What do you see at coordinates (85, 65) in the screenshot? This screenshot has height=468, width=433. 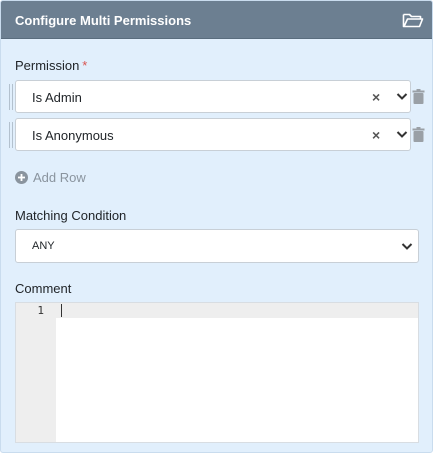 I see `required-marker: *` at bounding box center [85, 65].